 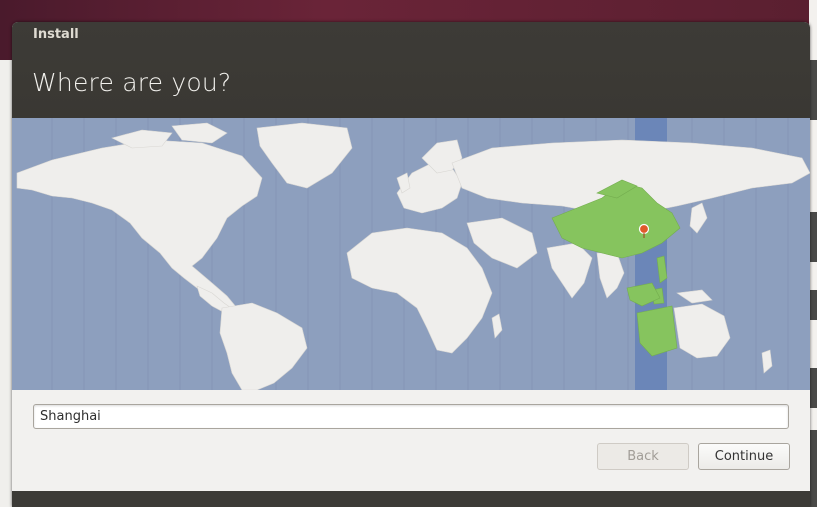 I want to click on background-window-edge, so click(x=813, y=253).